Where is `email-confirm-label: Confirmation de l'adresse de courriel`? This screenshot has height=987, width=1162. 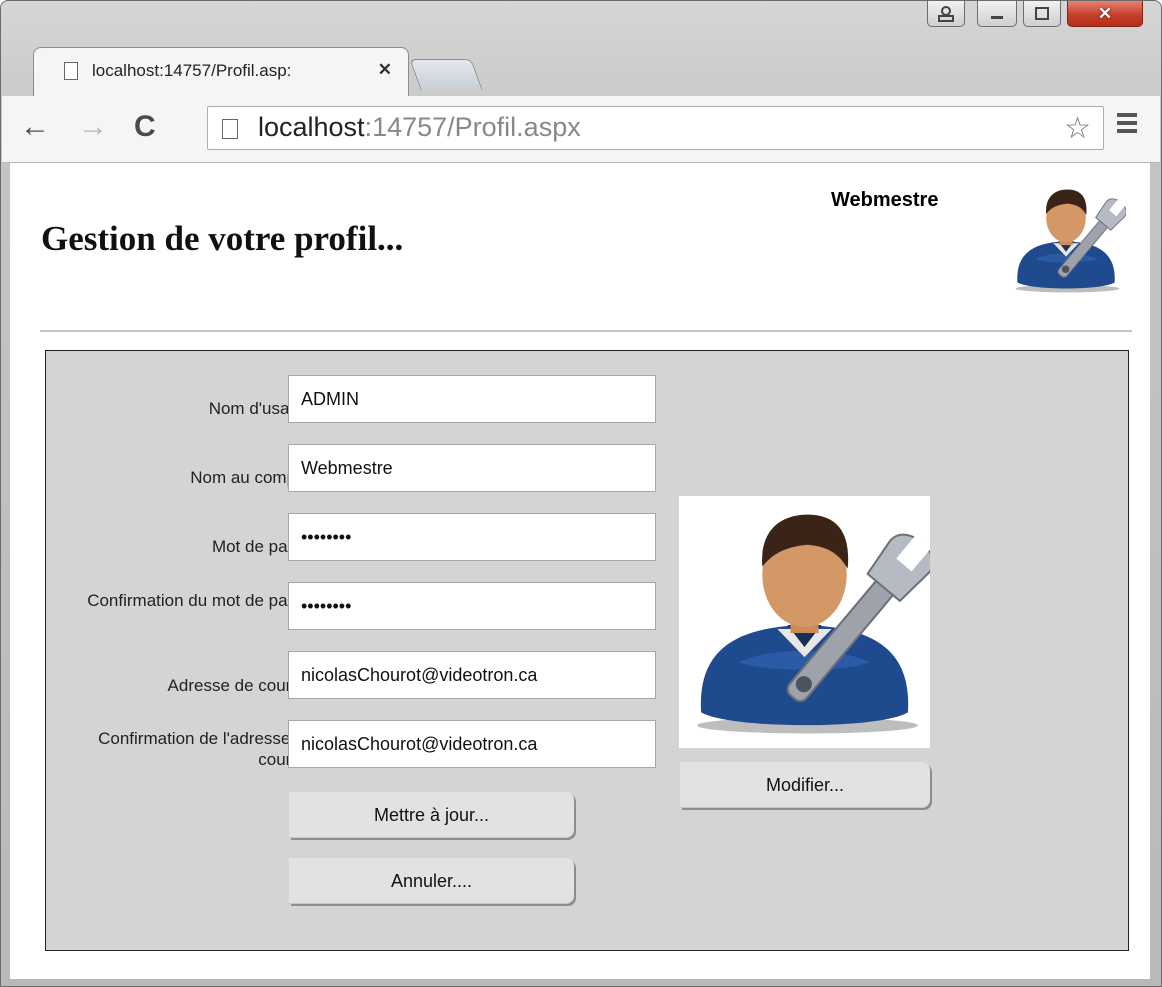 email-confirm-label: Confirmation de l'adresse de courriel is located at coordinates (206, 749).